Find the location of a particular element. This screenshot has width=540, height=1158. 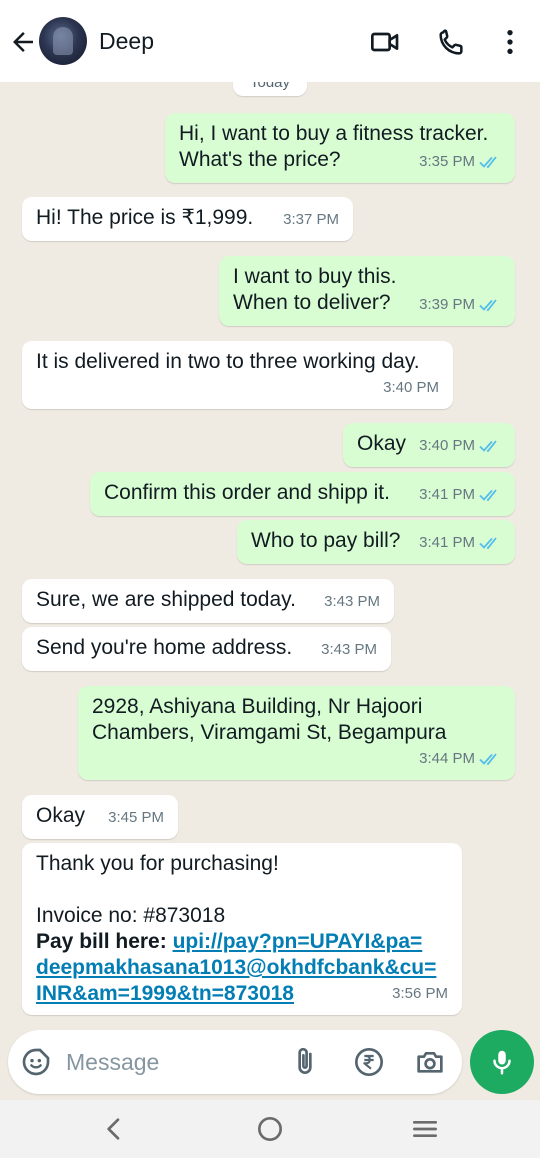

message-outgoing: Who to pay bill? 3:41 PM is located at coordinates (376, 542).